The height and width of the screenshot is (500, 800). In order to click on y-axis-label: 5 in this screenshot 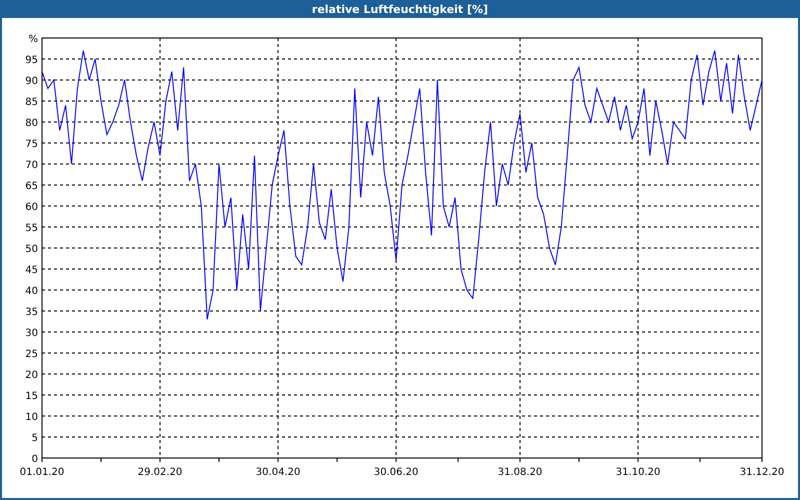, I will do `click(35, 438)`.